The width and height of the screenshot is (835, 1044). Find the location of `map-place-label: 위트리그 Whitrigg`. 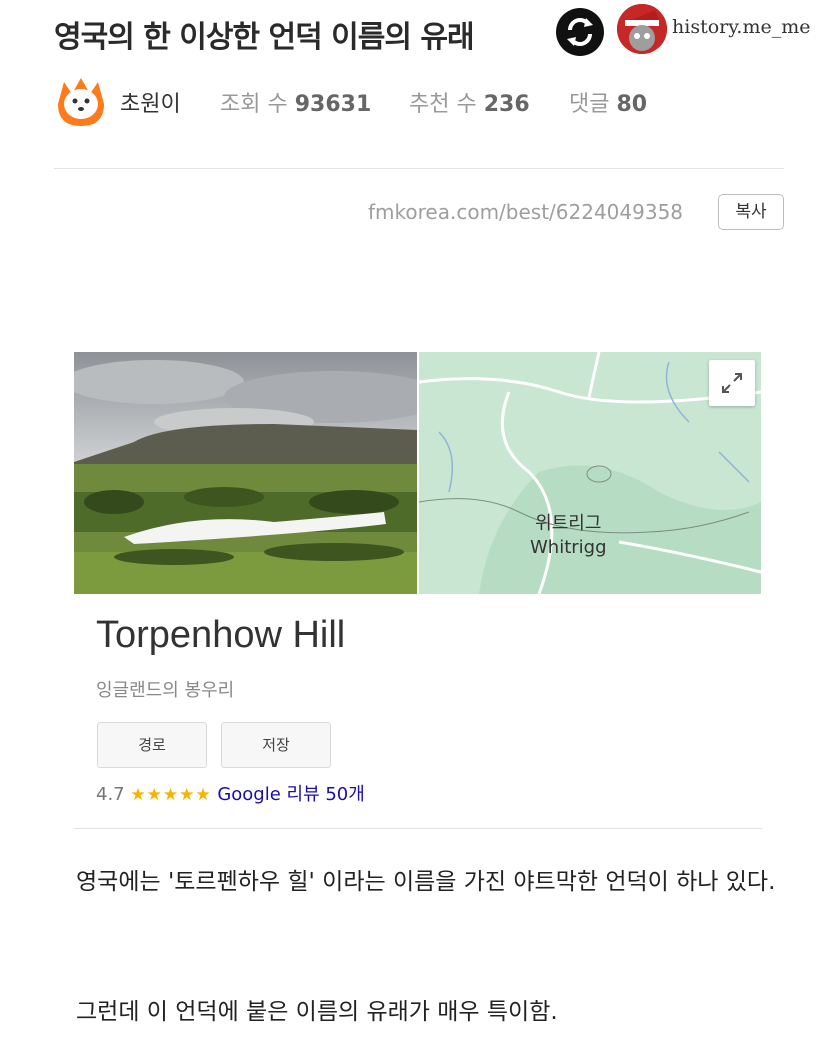

map-place-label: 위트리그 Whitrigg is located at coordinates (568, 535).